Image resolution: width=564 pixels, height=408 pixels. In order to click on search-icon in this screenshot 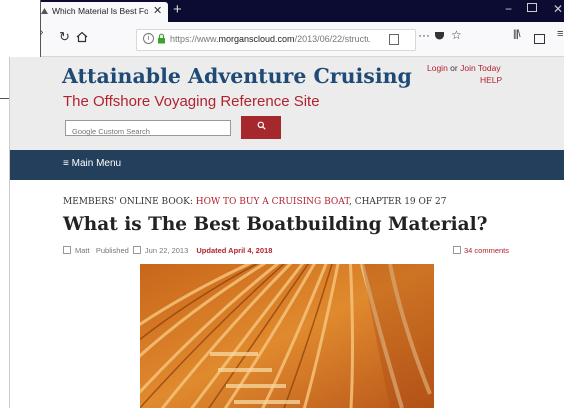, I will do `click(261, 125)`.